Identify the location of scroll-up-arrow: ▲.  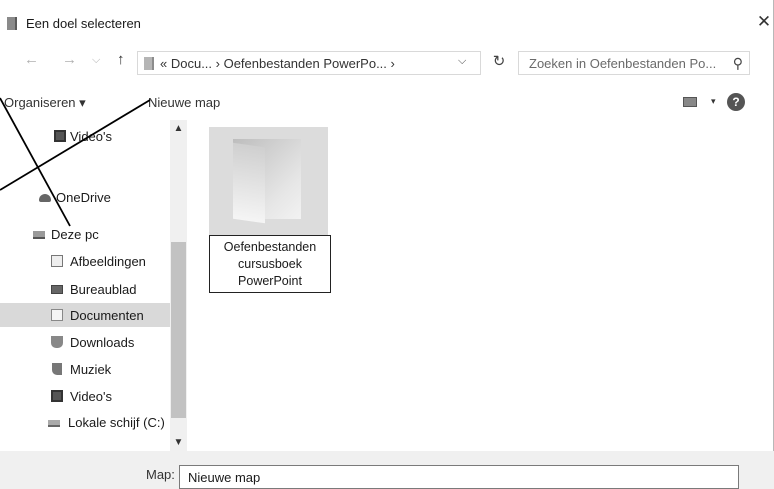
(178, 128).